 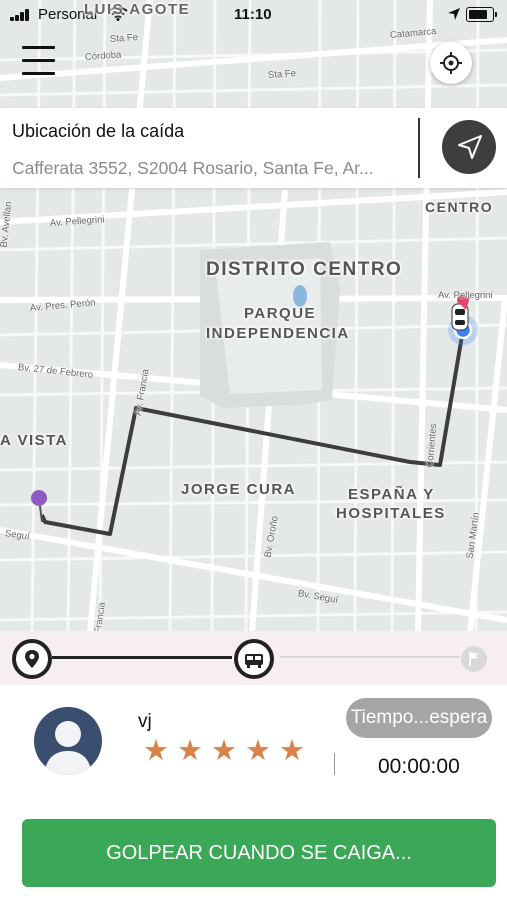 I want to click on recenter-button, so click(x=451, y=63).